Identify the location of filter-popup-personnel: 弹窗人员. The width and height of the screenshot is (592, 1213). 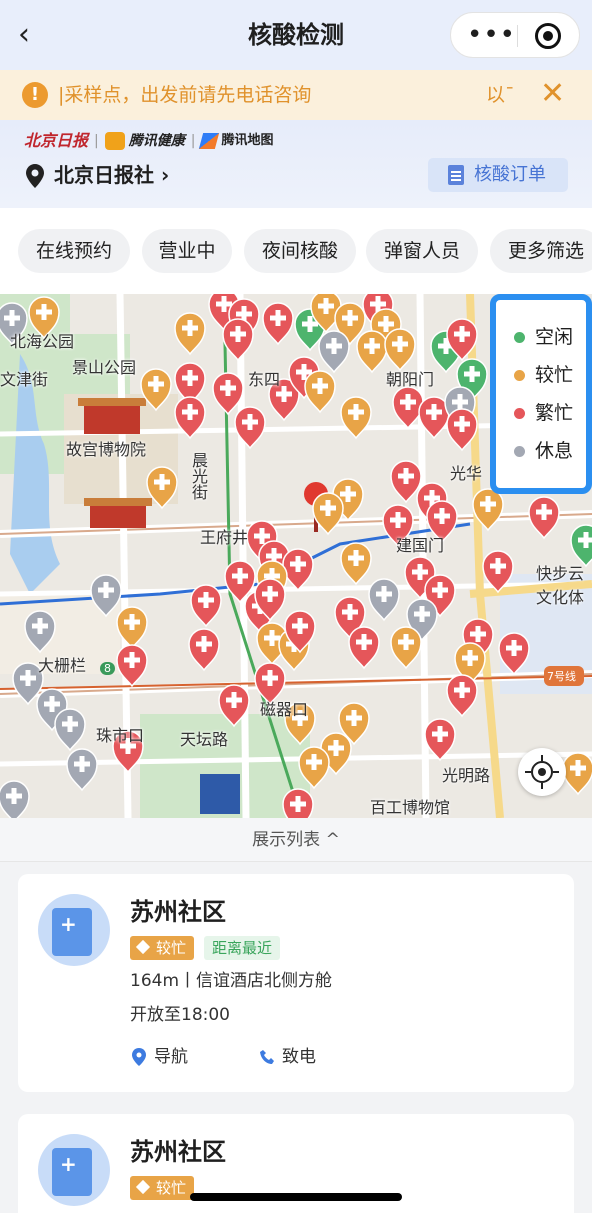
(422, 251).